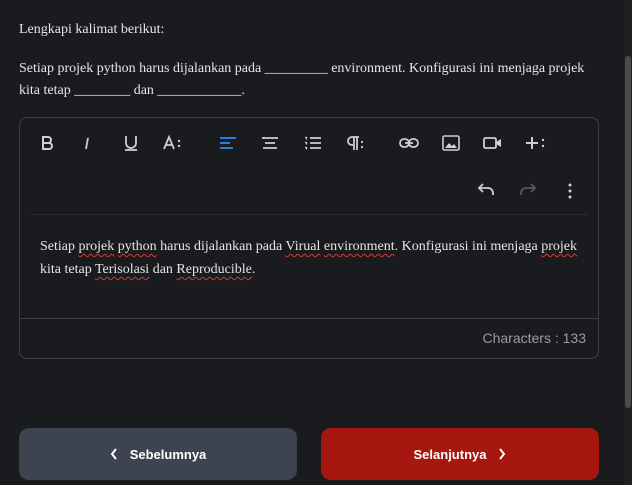  Describe the element at coordinates (67, 269) in the screenshot. I see `content-text: kita tetap` at that location.